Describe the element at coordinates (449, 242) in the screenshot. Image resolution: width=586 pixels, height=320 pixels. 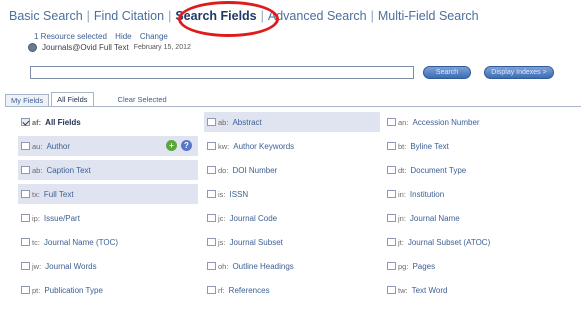
I see `field-label: Journal Subset (ATOC)` at that location.